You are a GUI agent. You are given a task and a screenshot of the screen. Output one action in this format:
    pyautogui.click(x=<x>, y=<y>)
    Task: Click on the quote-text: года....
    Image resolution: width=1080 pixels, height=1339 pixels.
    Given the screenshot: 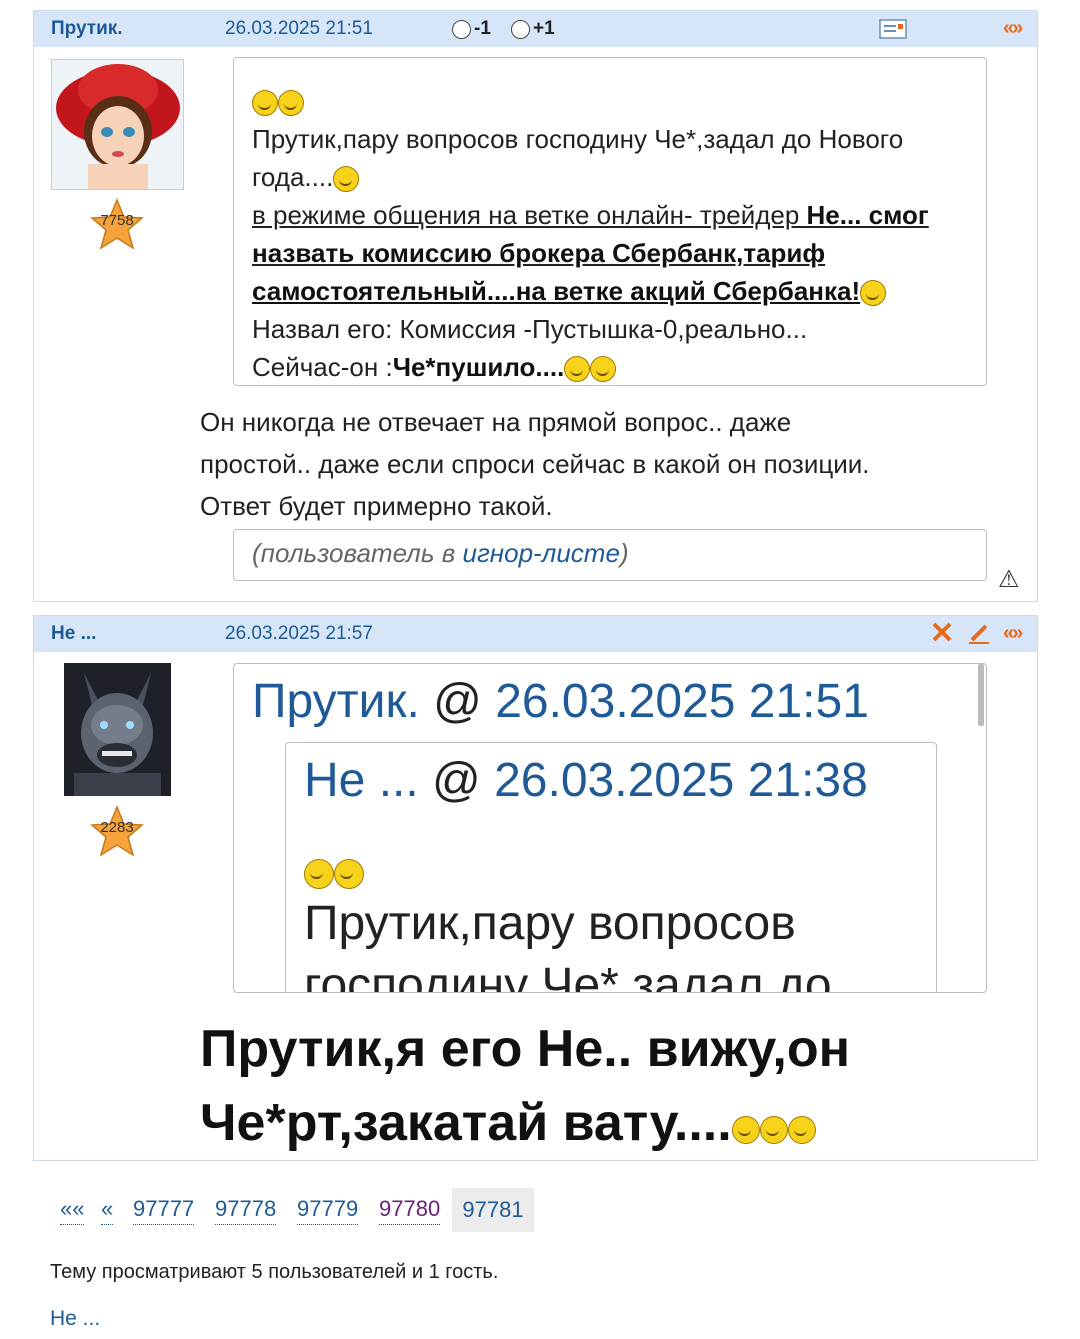 What is the action you would take?
    pyautogui.click(x=293, y=177)
    